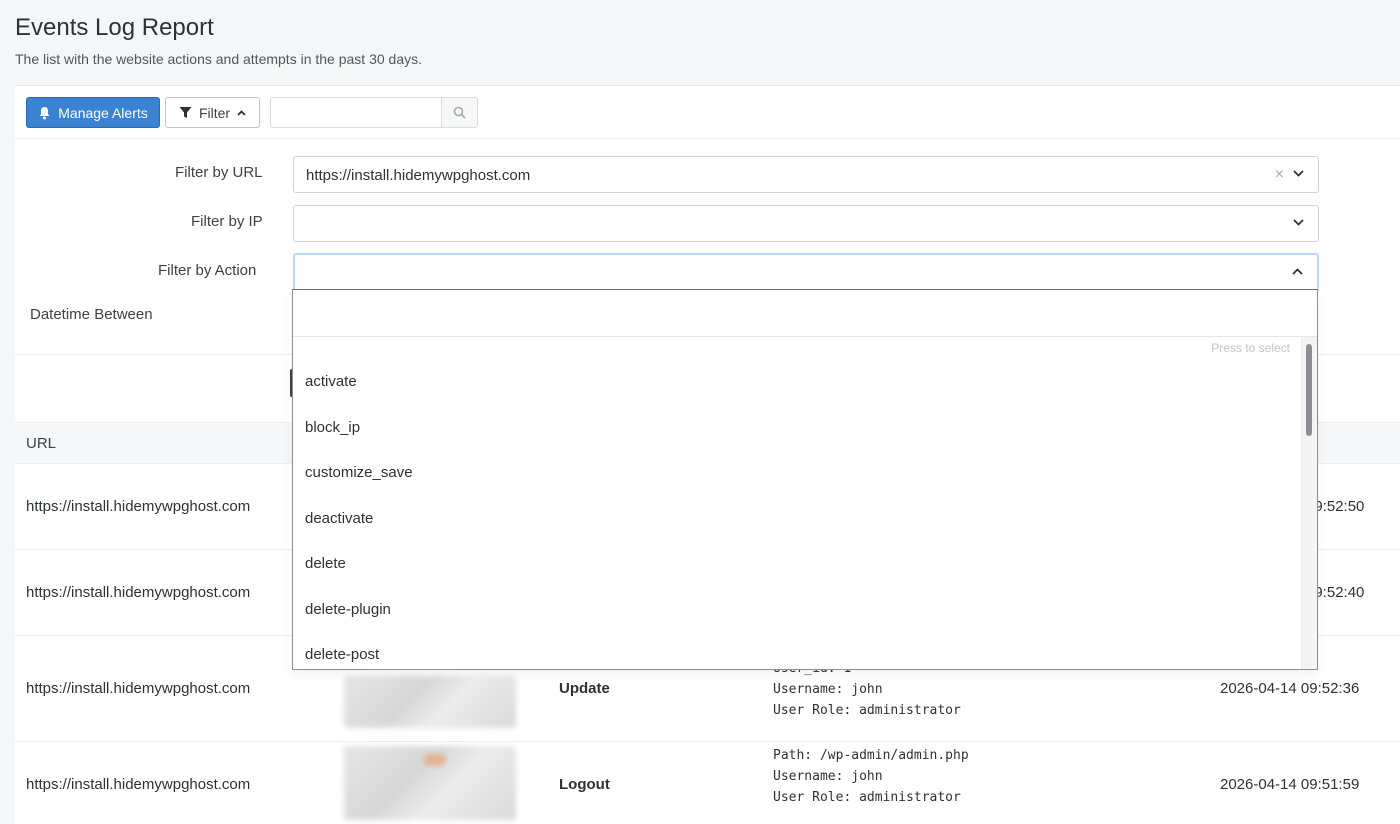 This screenshot has width=1400, height=824. I want to click on search-button, so click(459, 112).